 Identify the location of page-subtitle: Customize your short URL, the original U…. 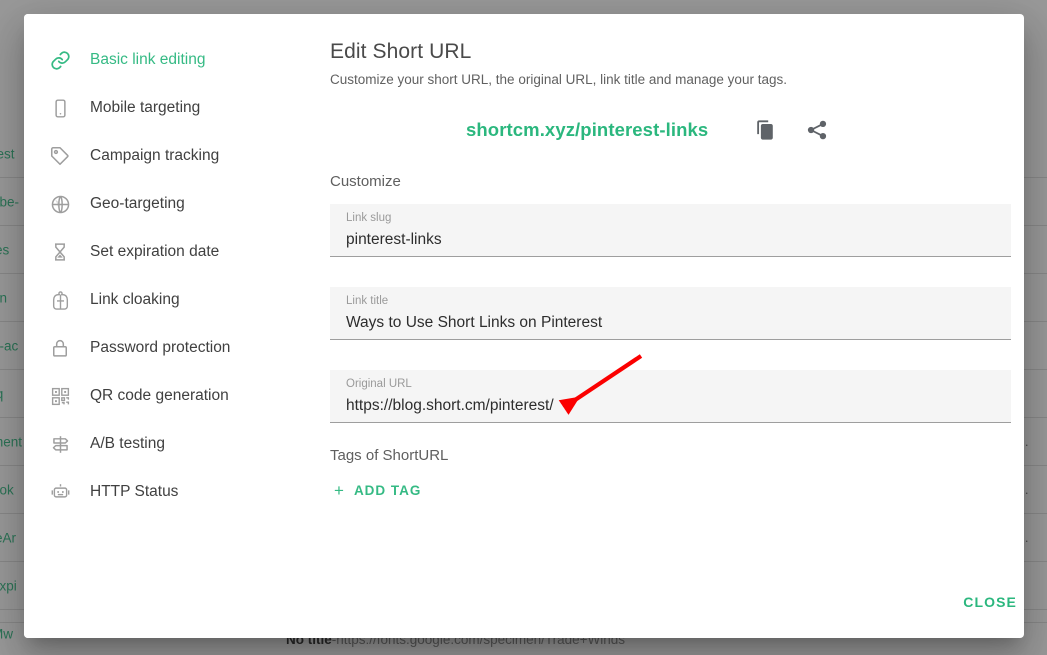
(558, 79).